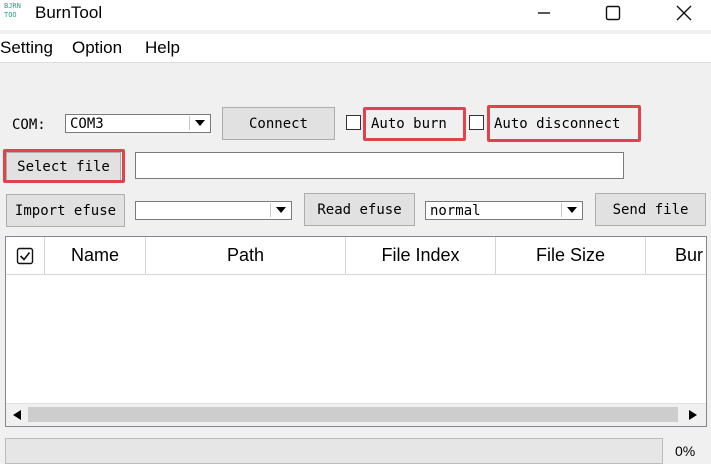 This screenshot has width=711, height=464. I want to click on select-all-checkbox, so click(25, 256).